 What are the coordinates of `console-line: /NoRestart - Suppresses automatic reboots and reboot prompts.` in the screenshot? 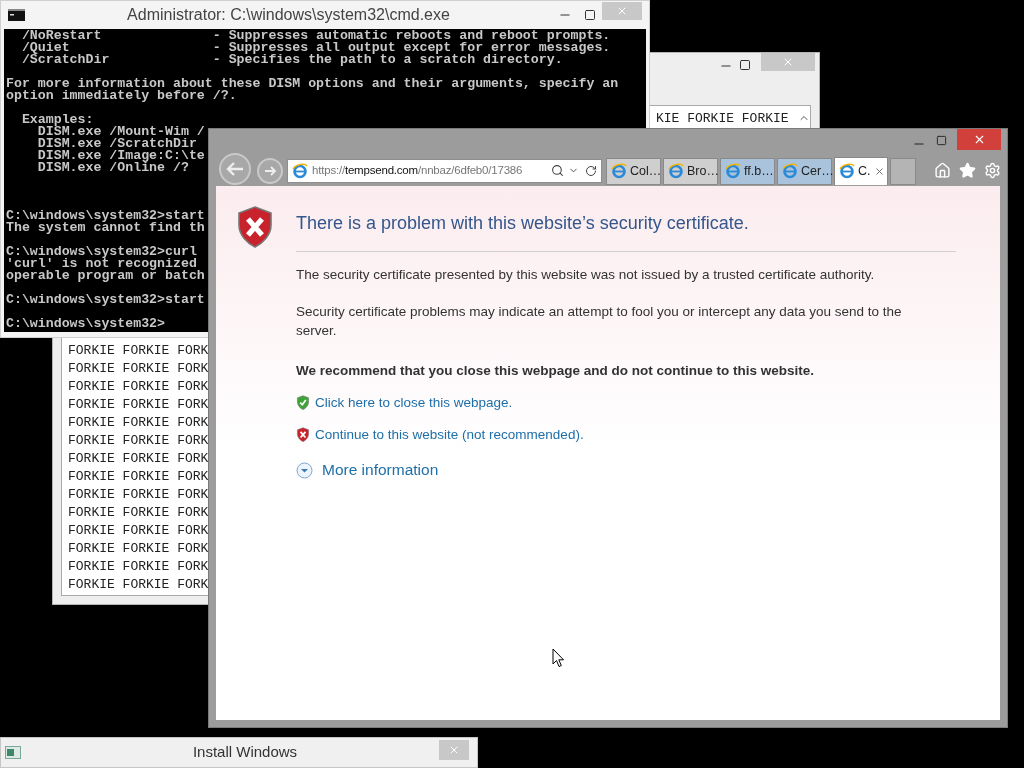 It's located at (315, 36).